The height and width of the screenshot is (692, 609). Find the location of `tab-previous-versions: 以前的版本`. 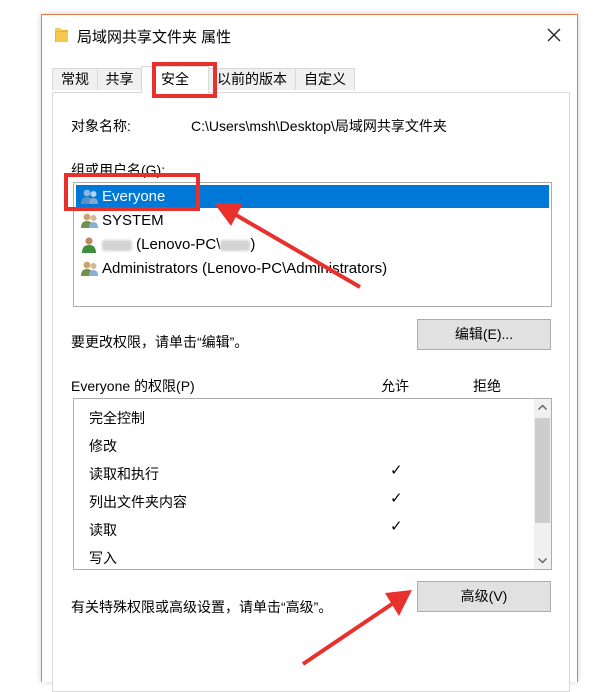

tab-previous-versions: 以前的版本 is located at coordinates (252, 79).